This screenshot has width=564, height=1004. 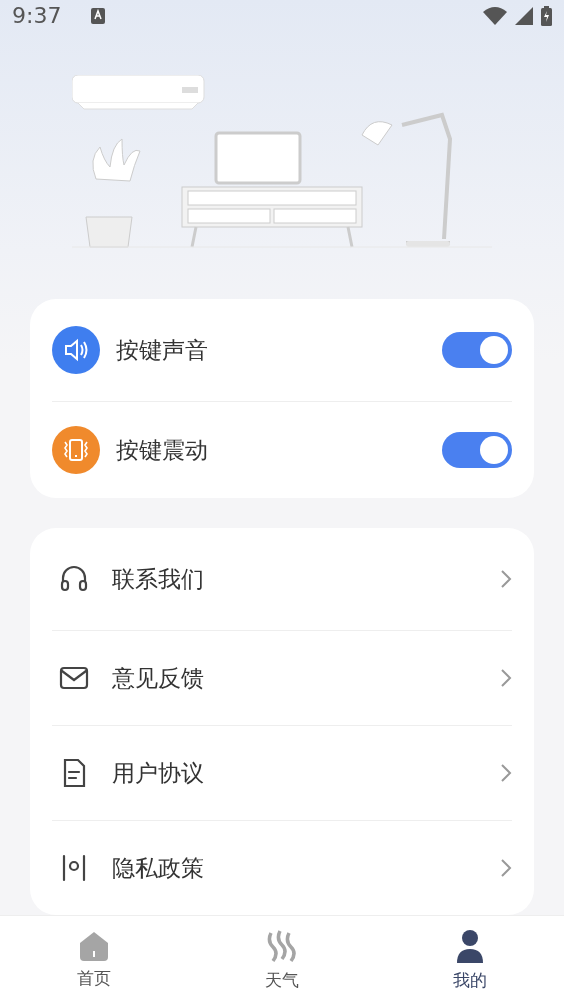 What do you see at coordinates (282, 945) in the screenshot?
I see `steam-icon` at bounding box center [282, 945].